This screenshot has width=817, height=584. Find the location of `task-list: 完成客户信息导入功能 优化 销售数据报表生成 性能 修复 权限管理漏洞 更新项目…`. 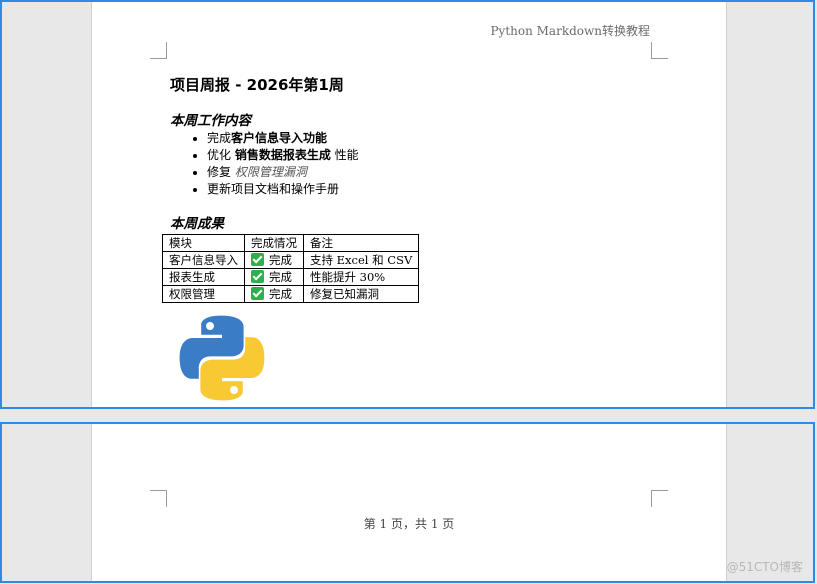

task-list: 完成客户信息导入功能 优化 销售数据报表生成 性能 修复 权限管理漏洞 更新项目… is located at coordinates (273, 164).